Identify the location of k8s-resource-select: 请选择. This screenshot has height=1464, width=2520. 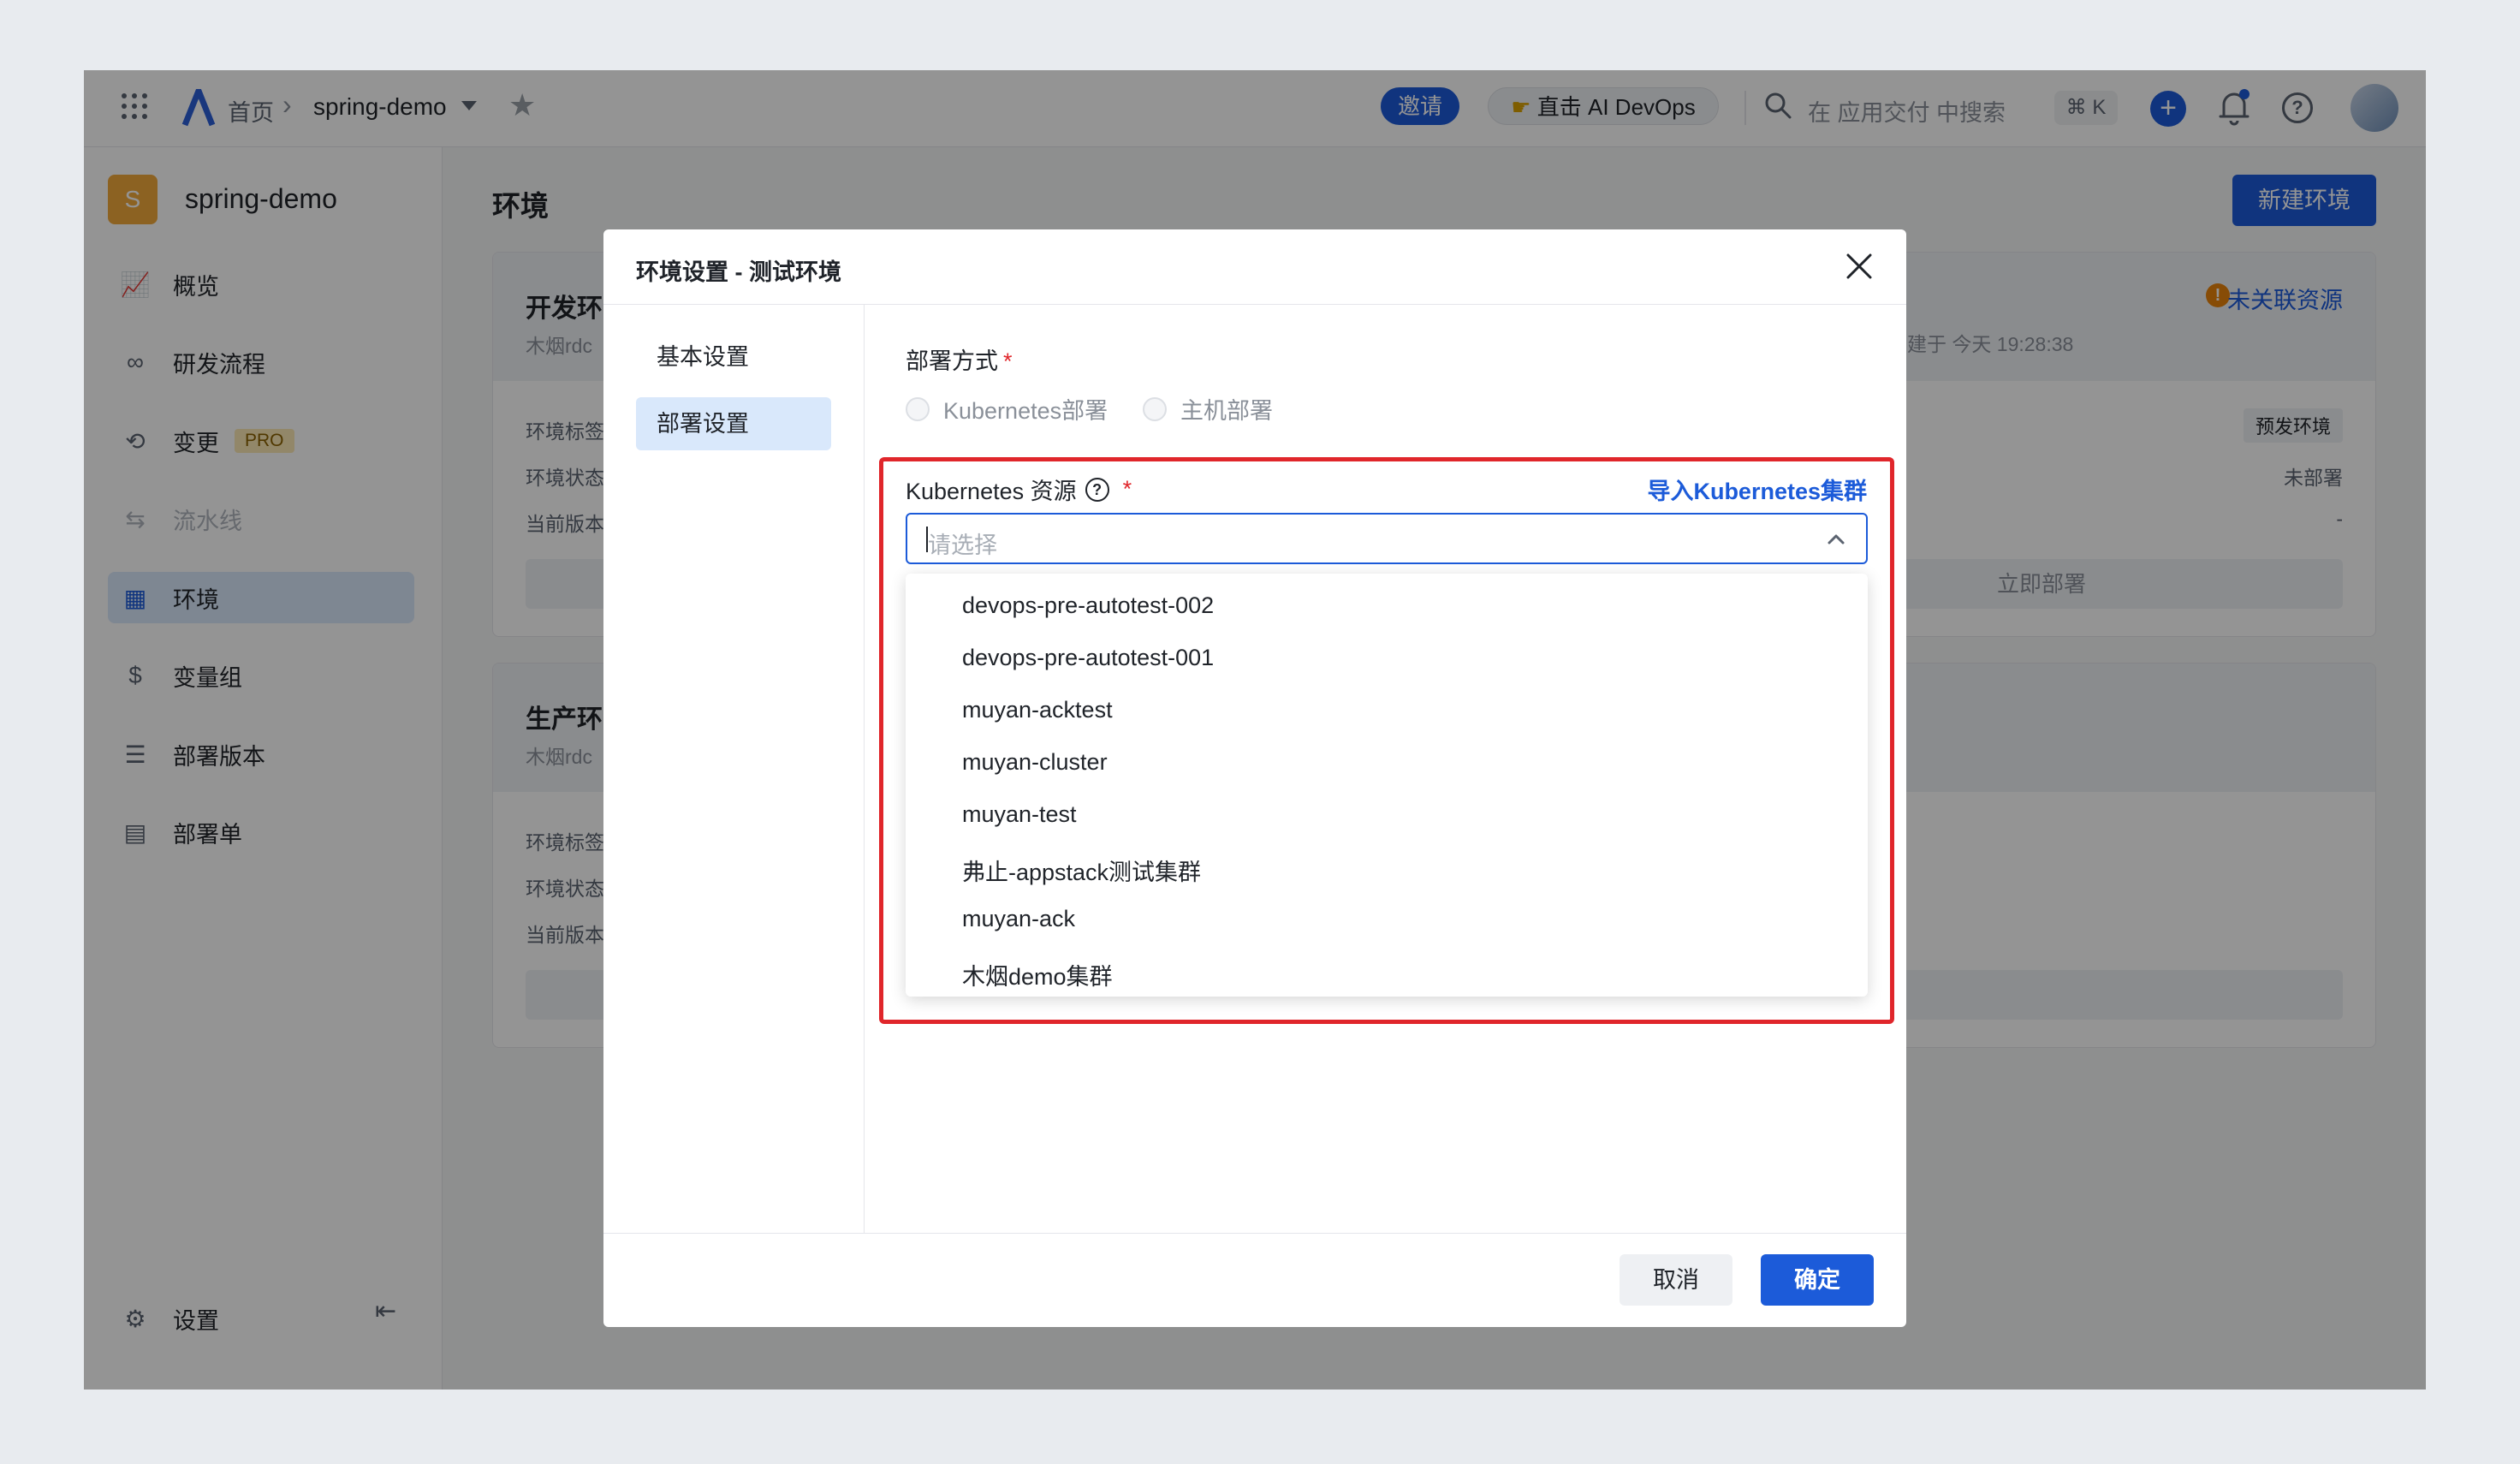
(1387, 538).